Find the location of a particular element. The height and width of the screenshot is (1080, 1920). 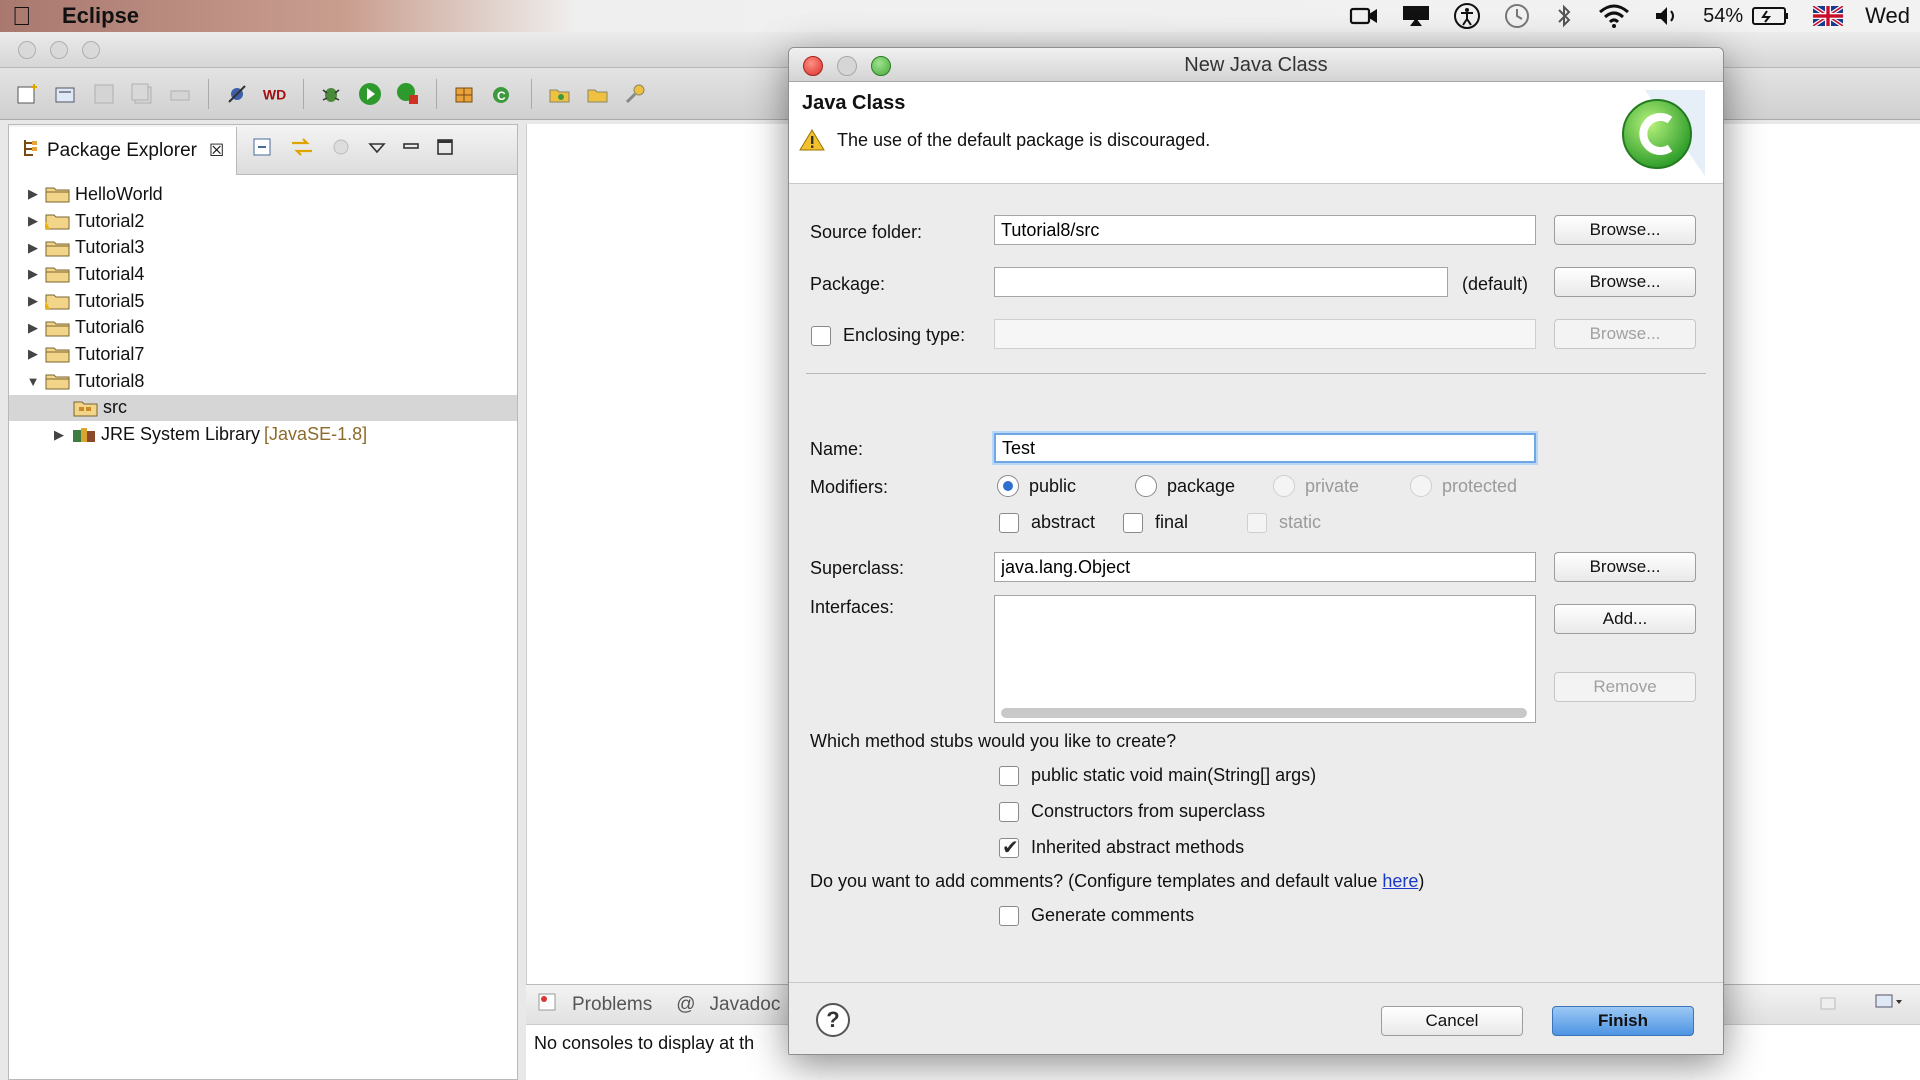

modifier-abstract-checkbox: abstract is located at coordinates (1047, 522).